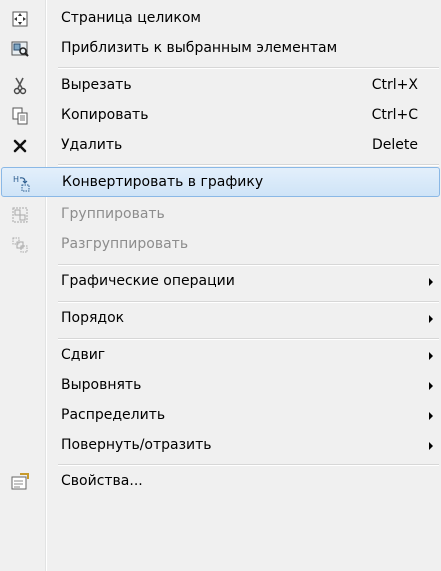 This screenshot has width=441, height=571. I want to click on menu-item-label: Выровнять, so click(101, 385).